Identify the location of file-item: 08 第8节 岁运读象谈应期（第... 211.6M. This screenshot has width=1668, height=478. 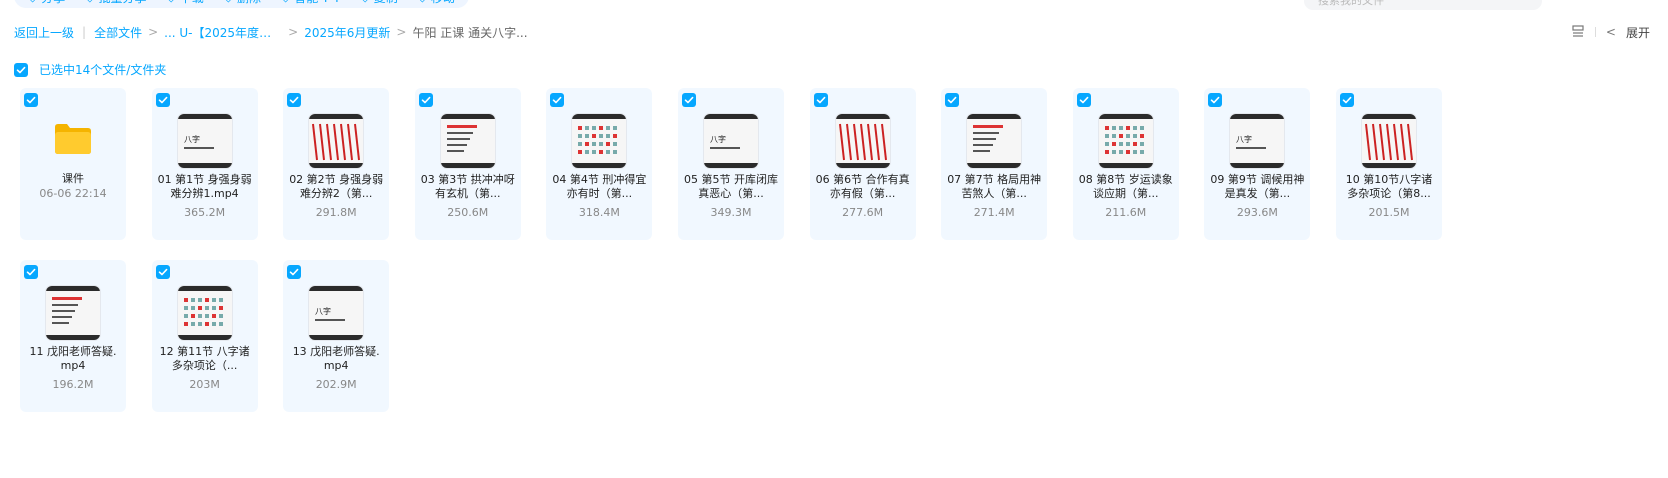
(1125, 164).